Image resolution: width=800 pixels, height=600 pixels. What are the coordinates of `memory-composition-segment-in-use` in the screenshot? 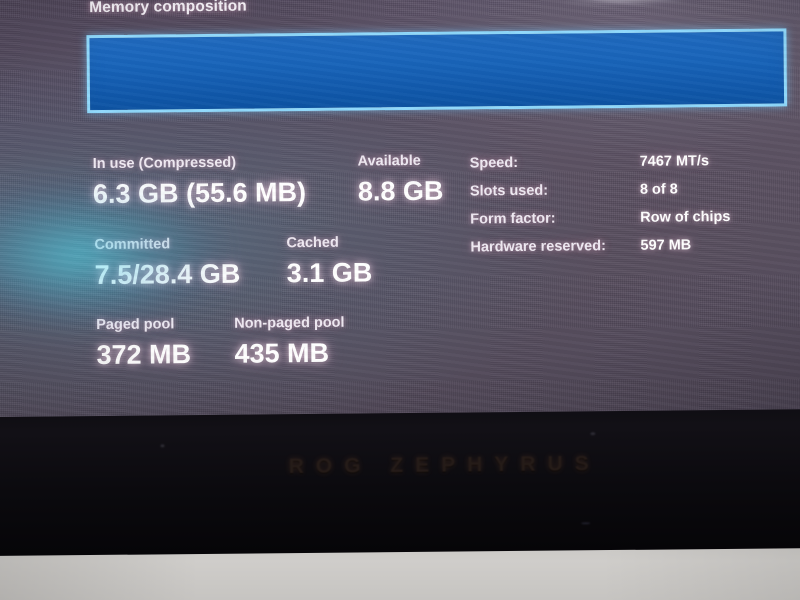 It's located at (437, 71).